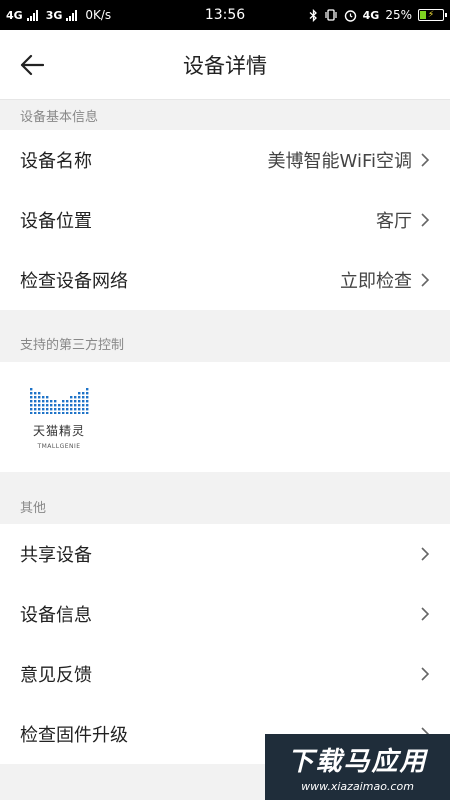  What do you see at coordinates (394, 221) in the screenshot?
I see `row-value: 客厅` at bounding box center [394, 221].